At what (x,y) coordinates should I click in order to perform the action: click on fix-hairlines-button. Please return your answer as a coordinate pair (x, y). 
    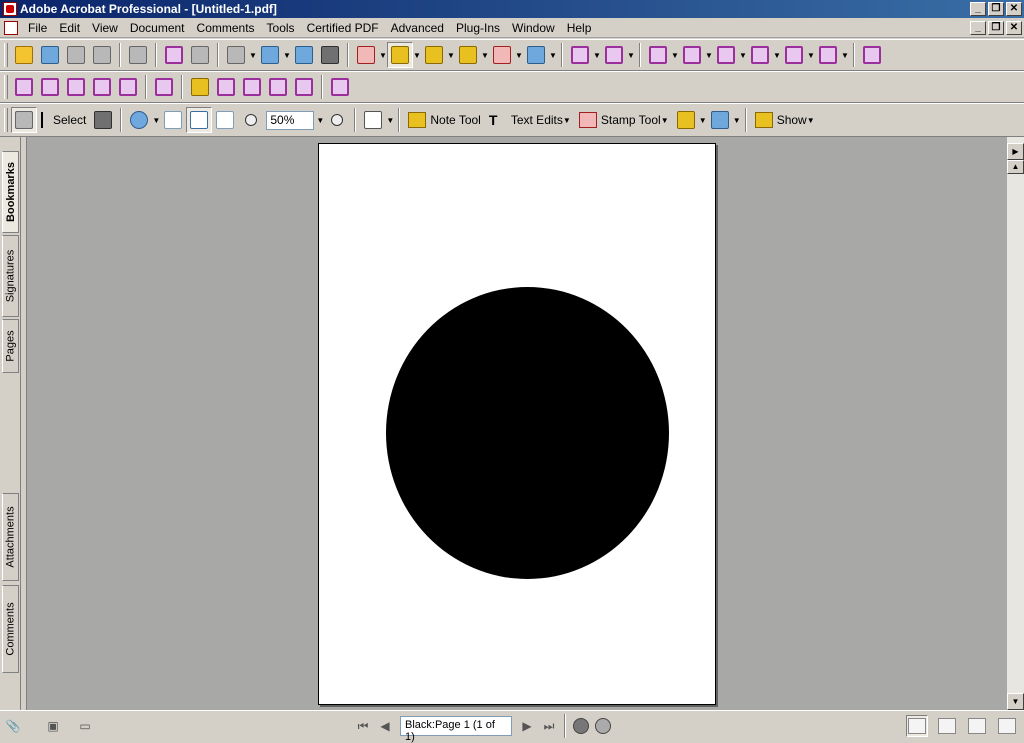
    Looking at the image, I should click on (226, 87).